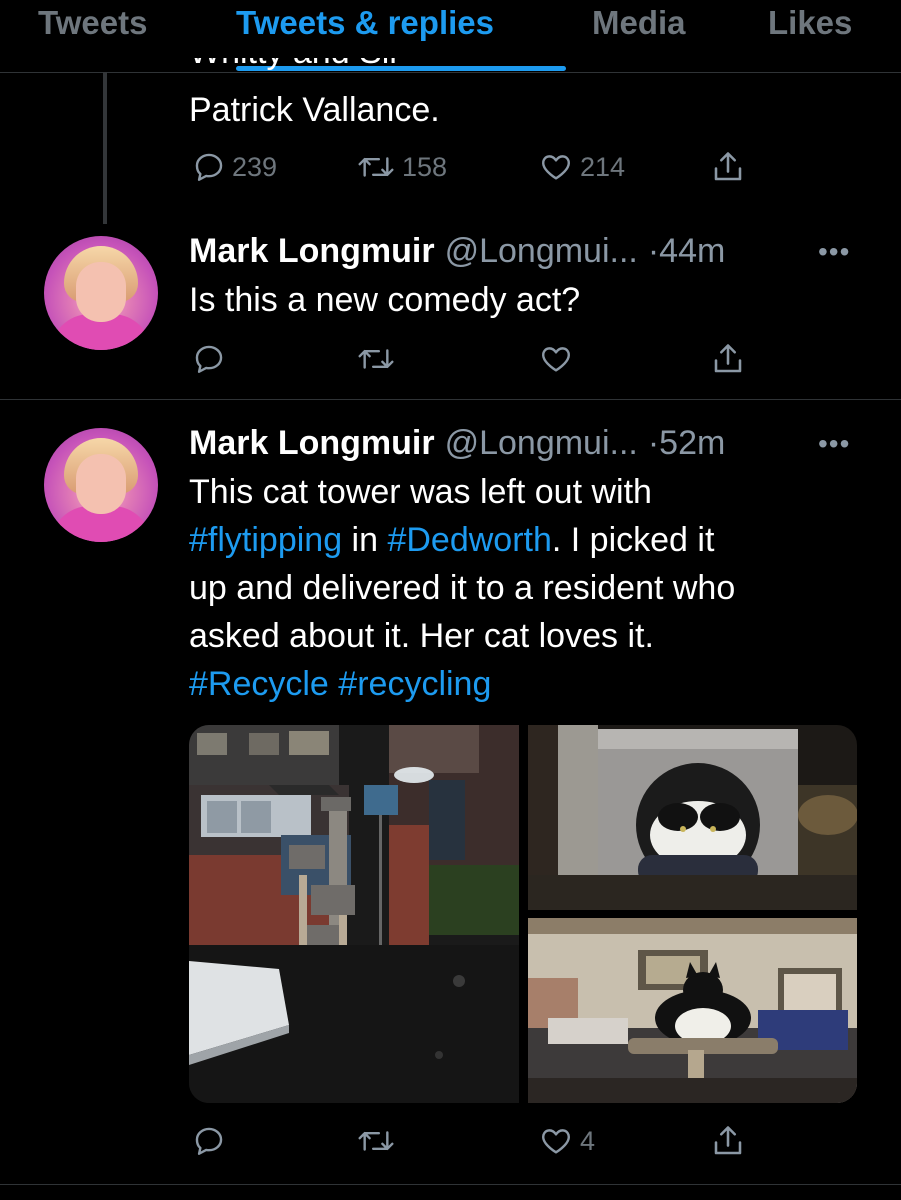  I want to click on tweet-header: Mark Longmuir @Longmui... ·52m, so click(457, 443).